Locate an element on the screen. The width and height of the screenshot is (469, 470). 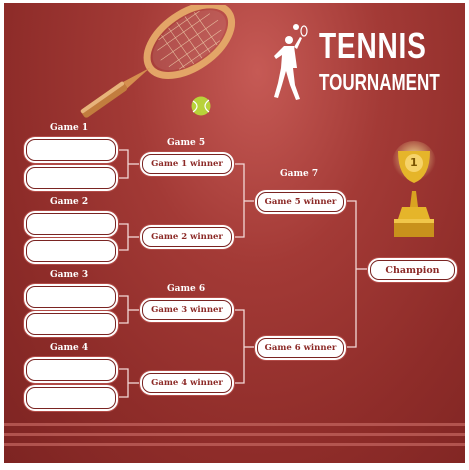
game4-player2-slot is located at coordinates (71, 398).